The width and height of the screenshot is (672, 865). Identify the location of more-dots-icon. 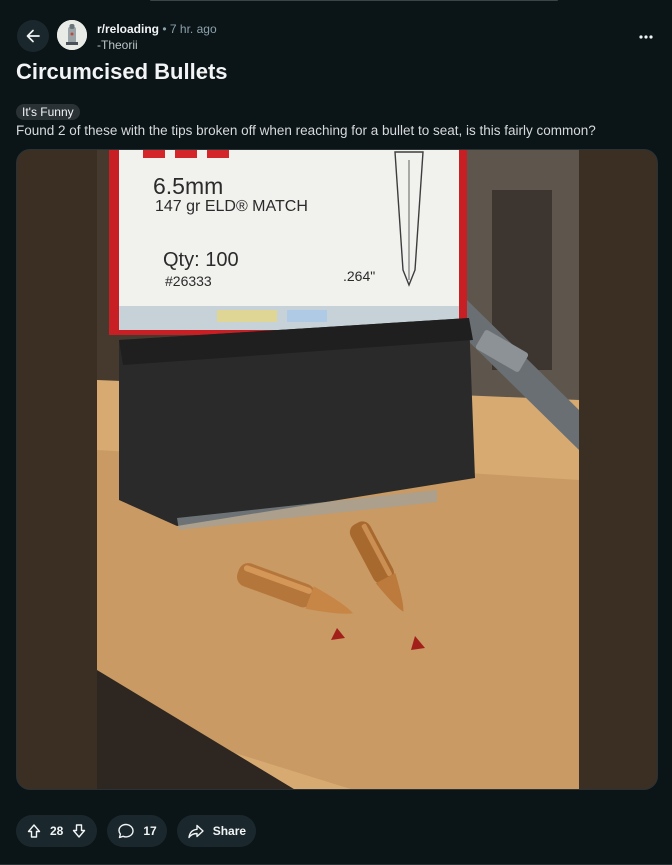
(646, 37).